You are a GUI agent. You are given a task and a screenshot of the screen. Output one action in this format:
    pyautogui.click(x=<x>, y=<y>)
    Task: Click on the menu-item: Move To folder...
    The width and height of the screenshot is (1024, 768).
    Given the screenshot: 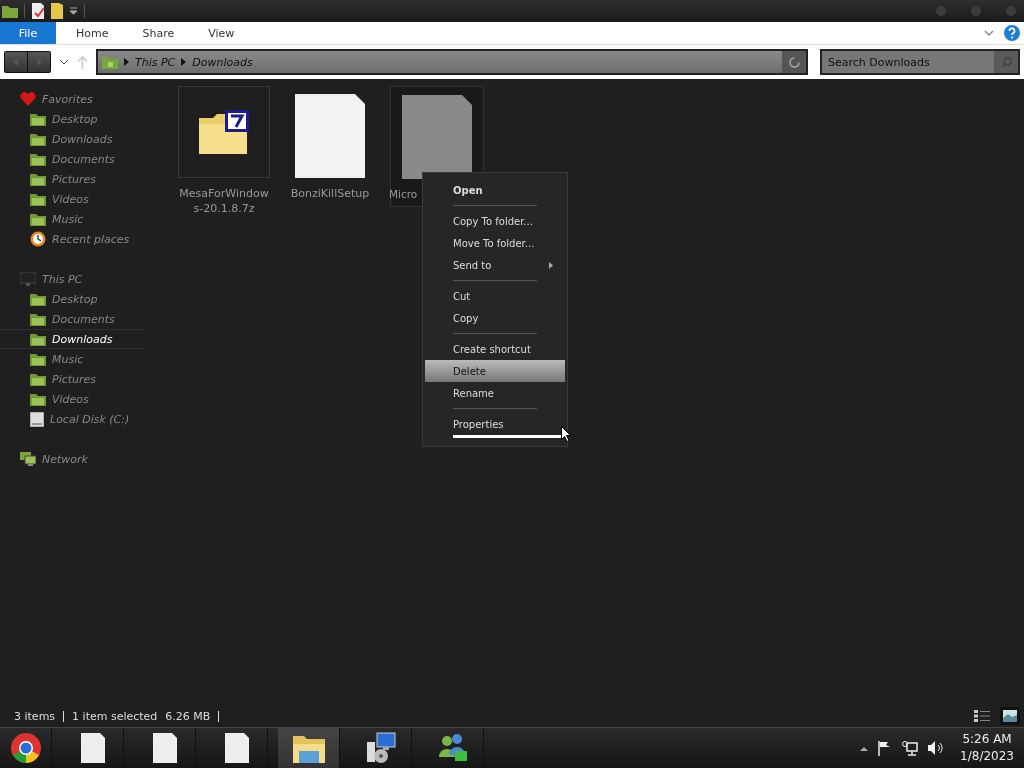 What is the action you would take?
    pyautogui.click(x=495, y=243)
    